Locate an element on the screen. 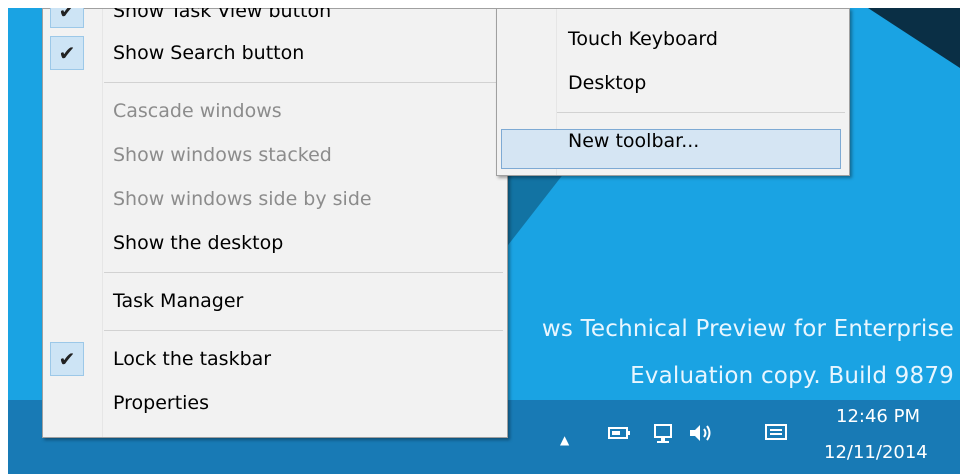  menu-item-show-task-view: ✔ Show Task View button is located at coordinates (275, 19).